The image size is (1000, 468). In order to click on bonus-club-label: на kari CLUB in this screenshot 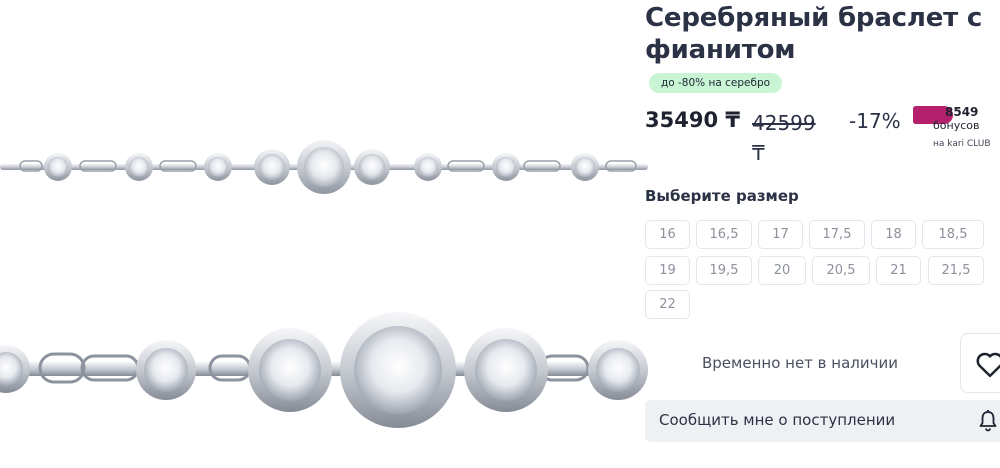, I will do `click(962, 144)`.